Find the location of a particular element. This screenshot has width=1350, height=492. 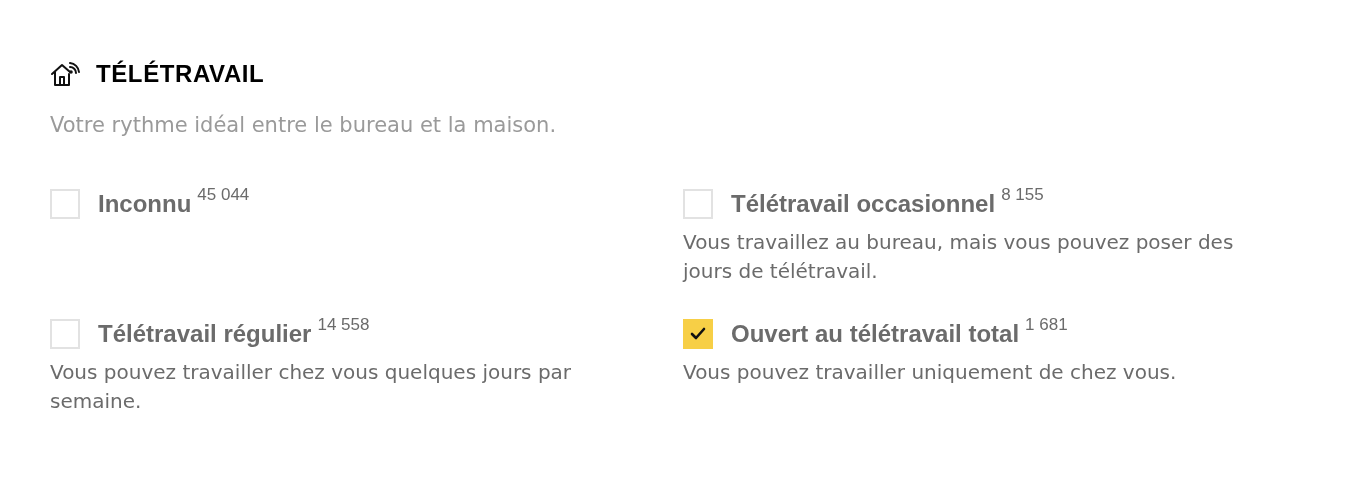

option-count: 8 155 is located at coordinates (1022, 194).